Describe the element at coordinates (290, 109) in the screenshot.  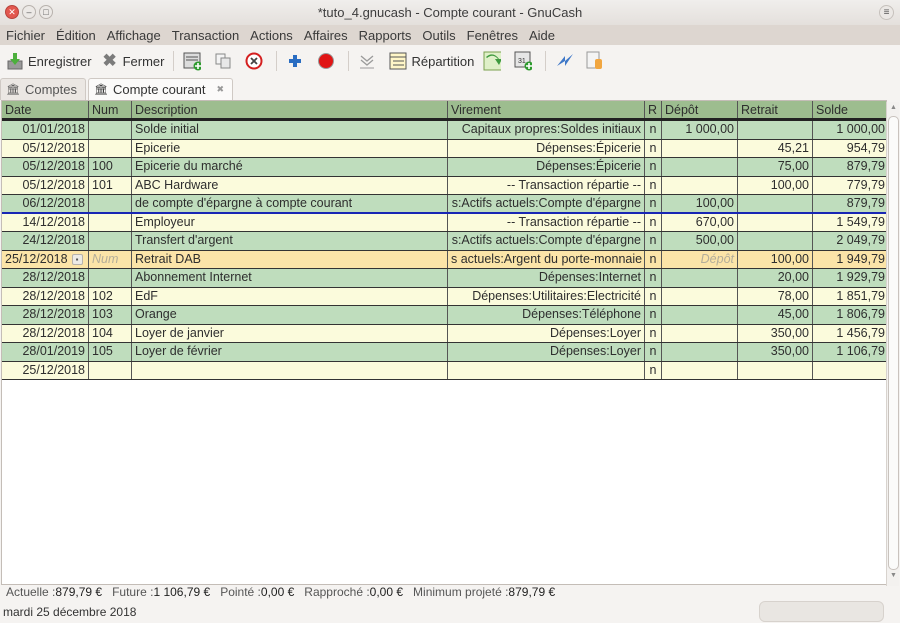
I see `col-header-description: Description` at that location.